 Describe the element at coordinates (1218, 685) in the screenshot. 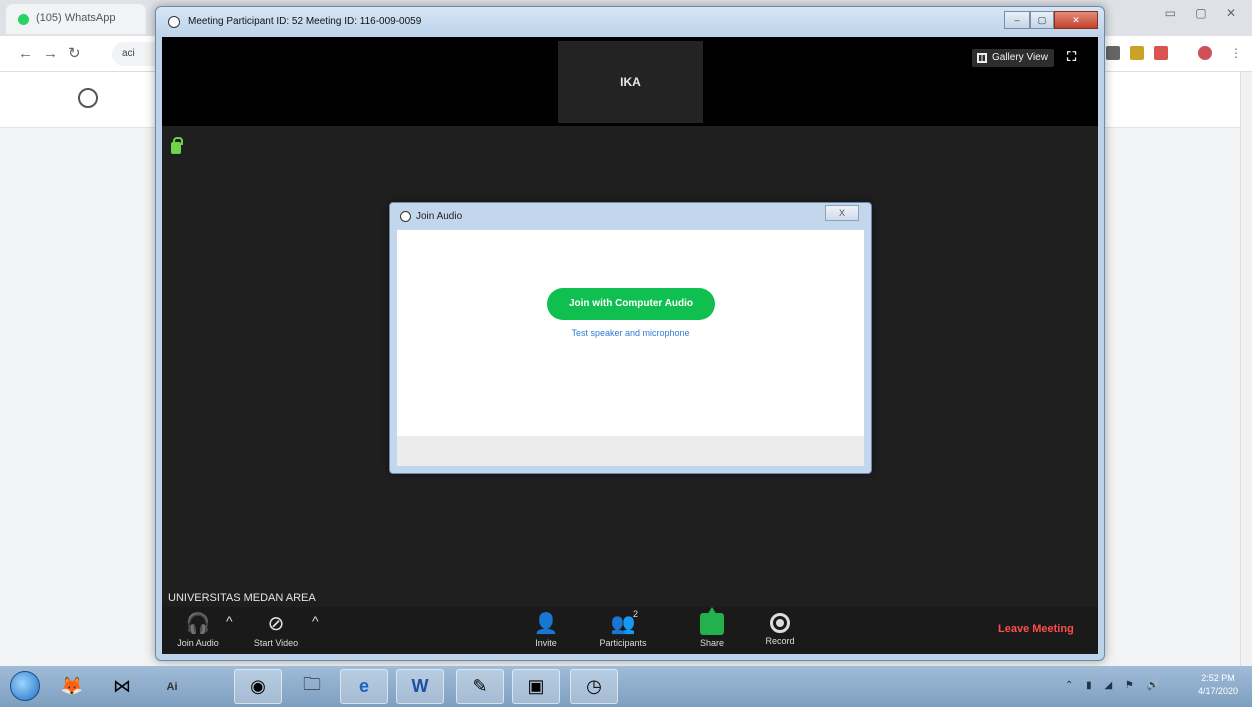

I see `taskbar-clock: 2:52 PM 4/17/2020` at that location.